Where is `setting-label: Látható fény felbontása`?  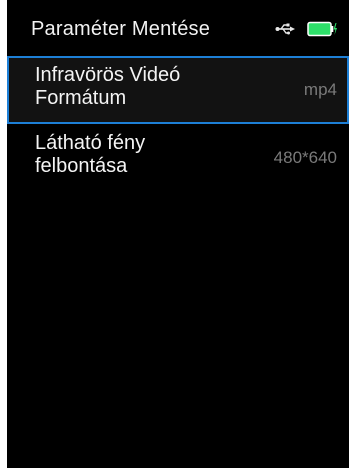 setting-label: Látható fény felbontása is located at coordinates (90, 154).